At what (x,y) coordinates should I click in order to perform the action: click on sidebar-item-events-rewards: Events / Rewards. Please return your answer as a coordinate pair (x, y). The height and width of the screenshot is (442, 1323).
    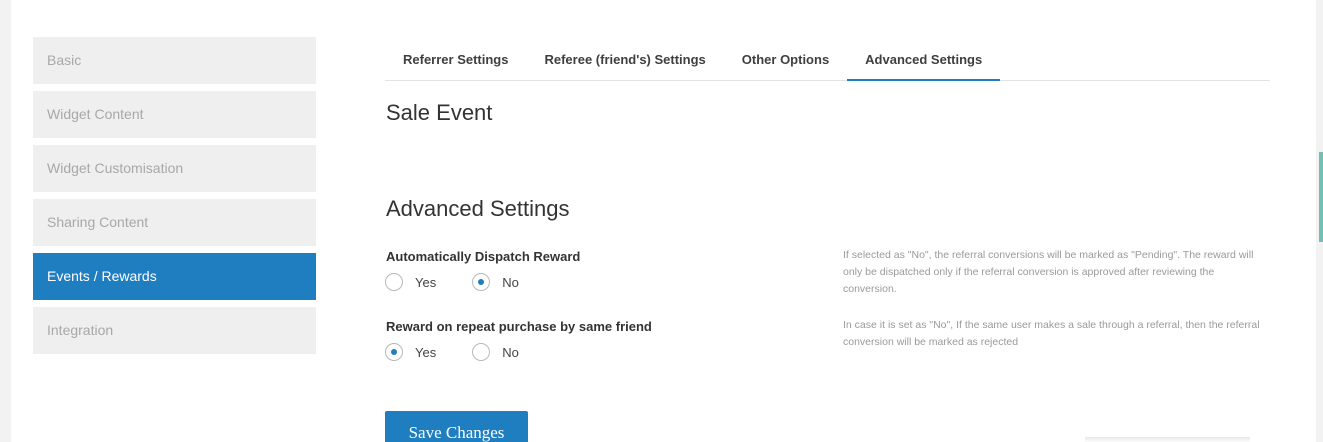
    Looking at the image, I should click on (174, 276).